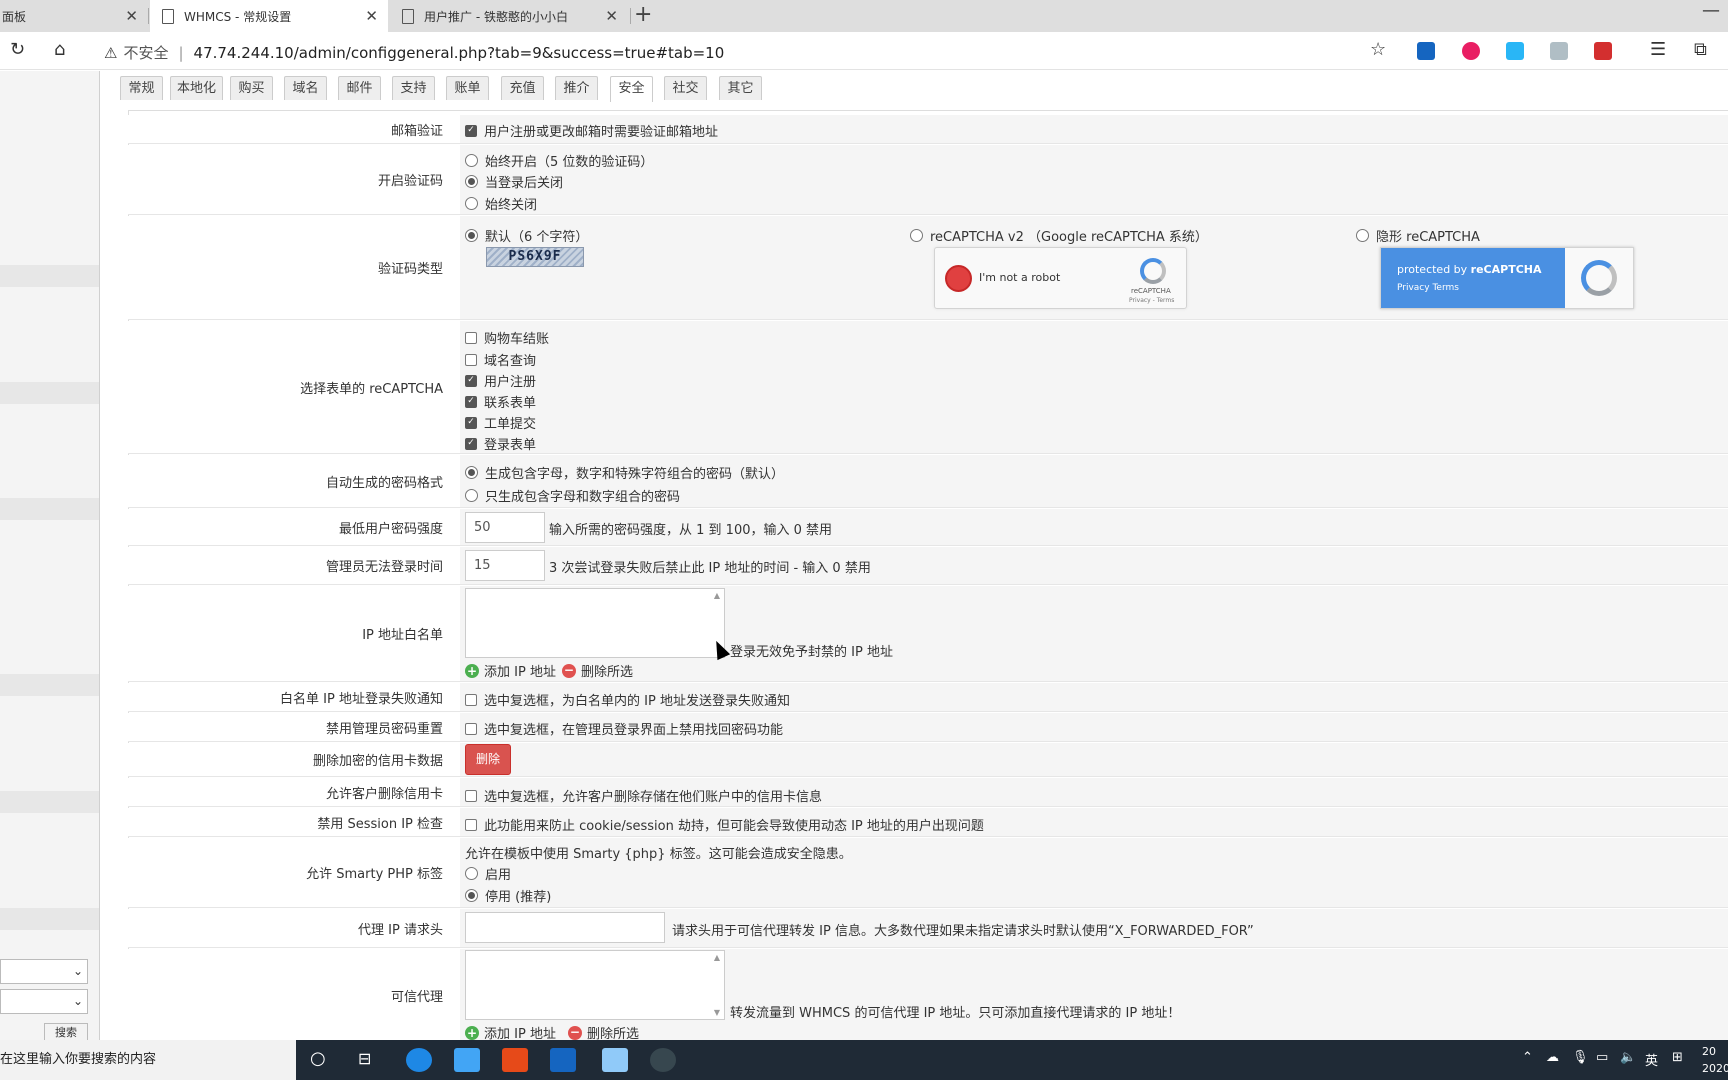 Image resolution: width=1728 pixels, height=1080 pixels. I want to click on tab-affiliates: 推介, so click(576, 88).